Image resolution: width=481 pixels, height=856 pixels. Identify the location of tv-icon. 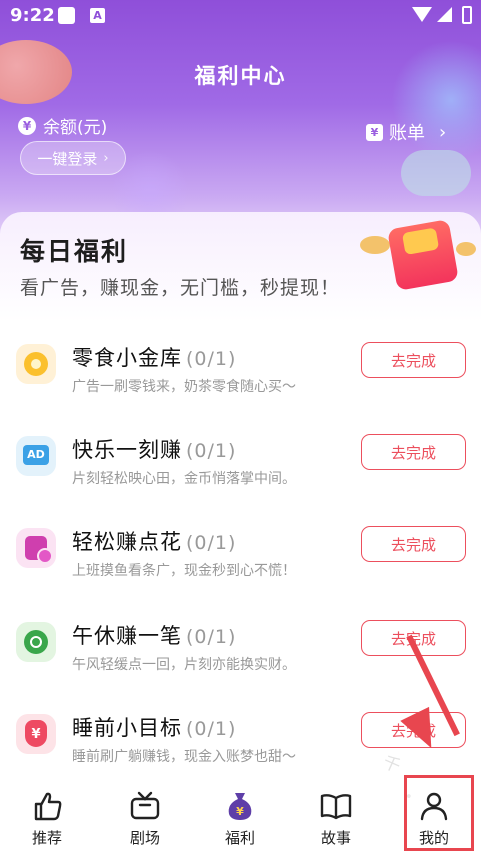
(145, 805).